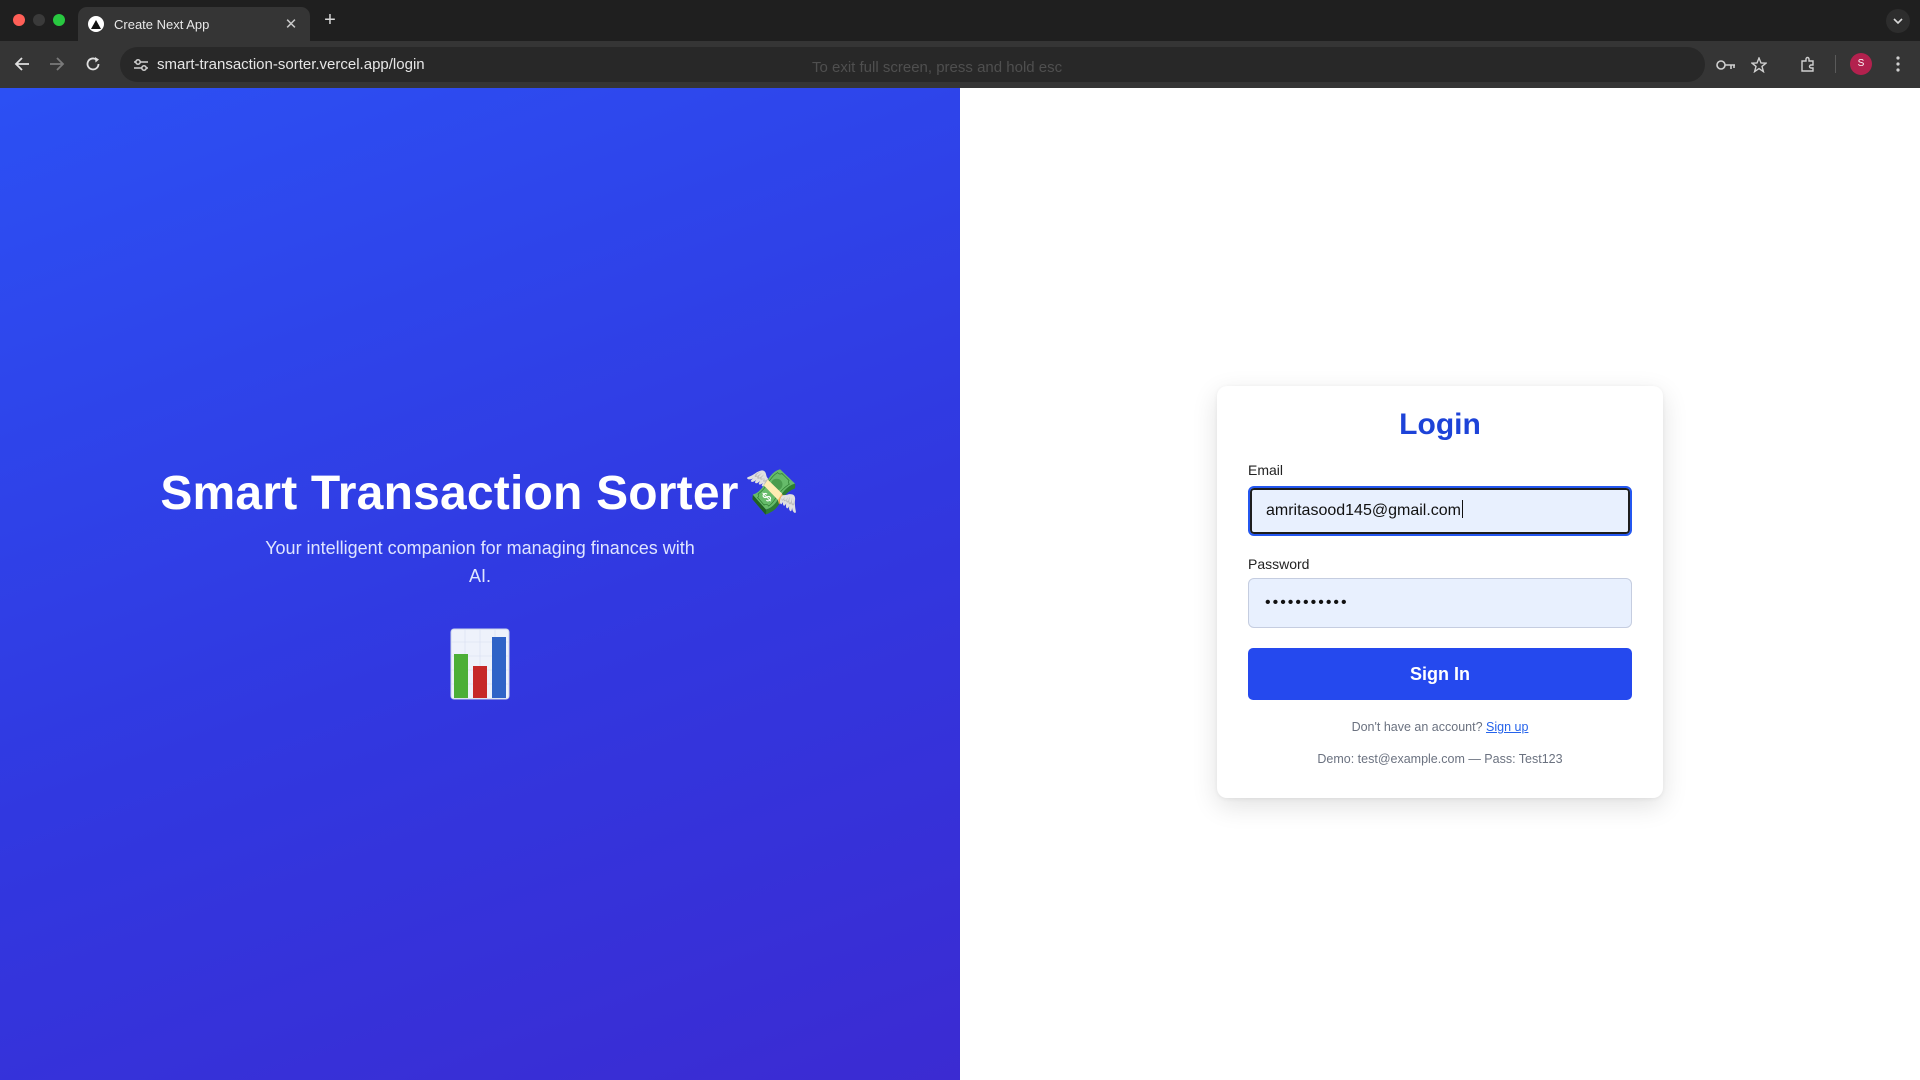 The height and width of the screenshot is (1080, 1920). I want to click on window-close-button, so click(19, 20).